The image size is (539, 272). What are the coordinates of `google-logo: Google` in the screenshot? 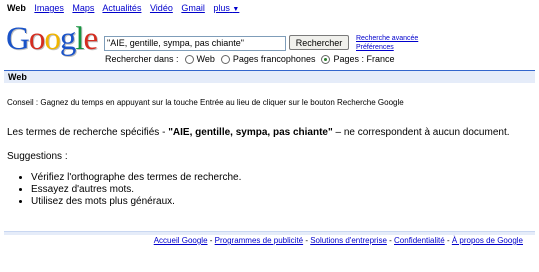 It's located at (52, 39).